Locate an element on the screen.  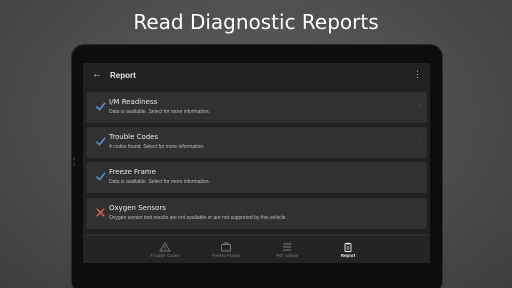
headline: Read Diagnostic Reports is located at coordinates (256, 22).